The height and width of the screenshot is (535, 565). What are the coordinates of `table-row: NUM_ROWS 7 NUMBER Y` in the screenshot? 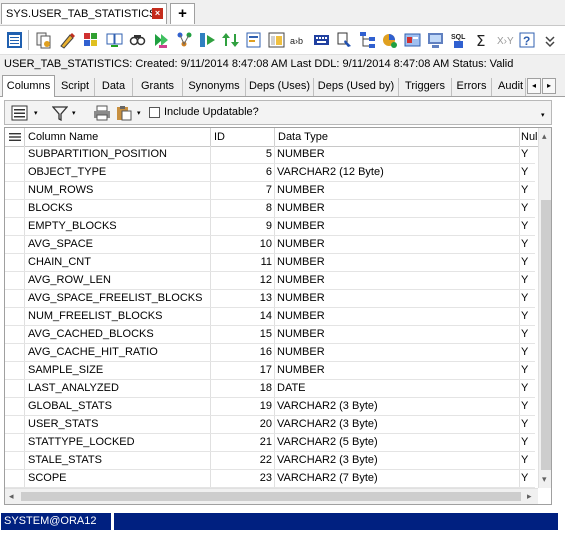 It's located at (270, 191).